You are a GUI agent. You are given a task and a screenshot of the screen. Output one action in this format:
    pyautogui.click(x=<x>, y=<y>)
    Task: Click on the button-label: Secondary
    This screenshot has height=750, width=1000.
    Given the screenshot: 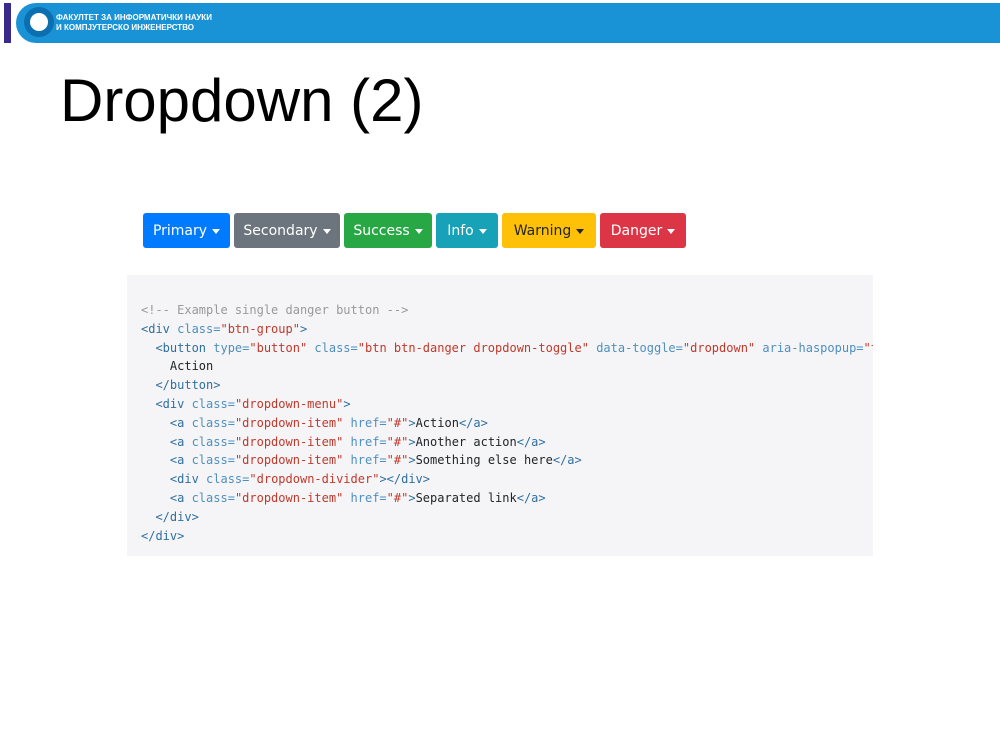 What is the action you would take?
    pyautogui.click(x=280, y=230)
    